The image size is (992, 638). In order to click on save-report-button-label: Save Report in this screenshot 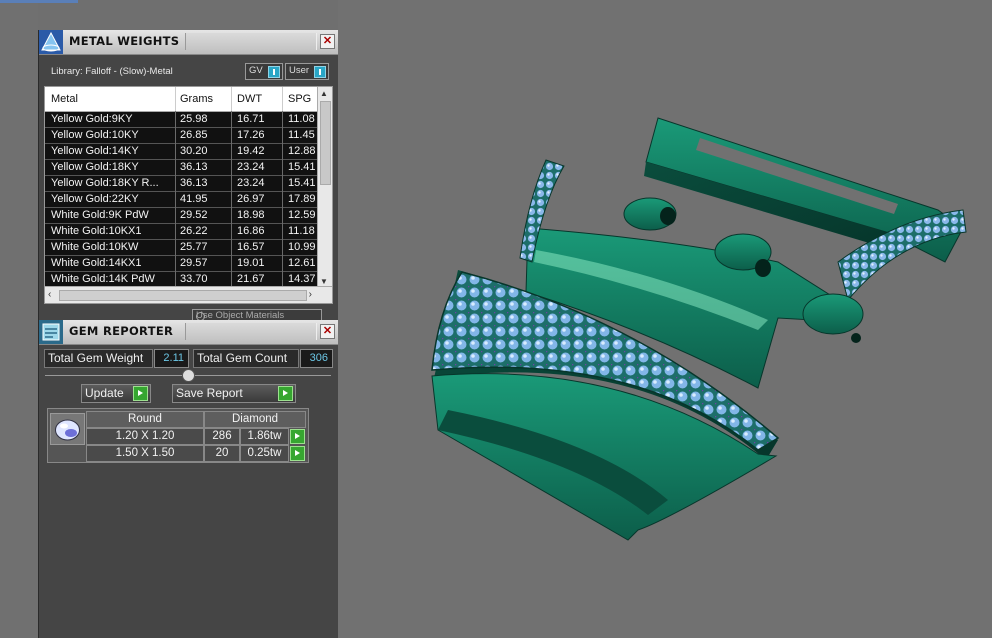, I will do `click(209, 393)`.